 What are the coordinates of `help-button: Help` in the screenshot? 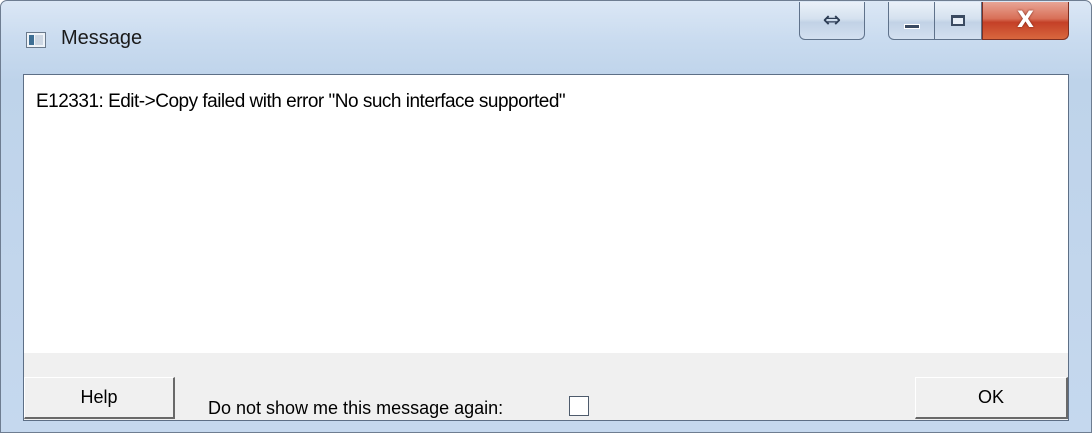 It's located at (99, 398).